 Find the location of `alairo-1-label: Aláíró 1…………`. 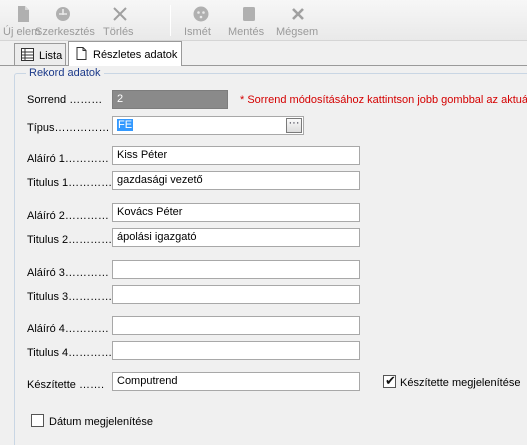

alairo-1-label: Aláíró 1………… is located at coordinates (68, 159).